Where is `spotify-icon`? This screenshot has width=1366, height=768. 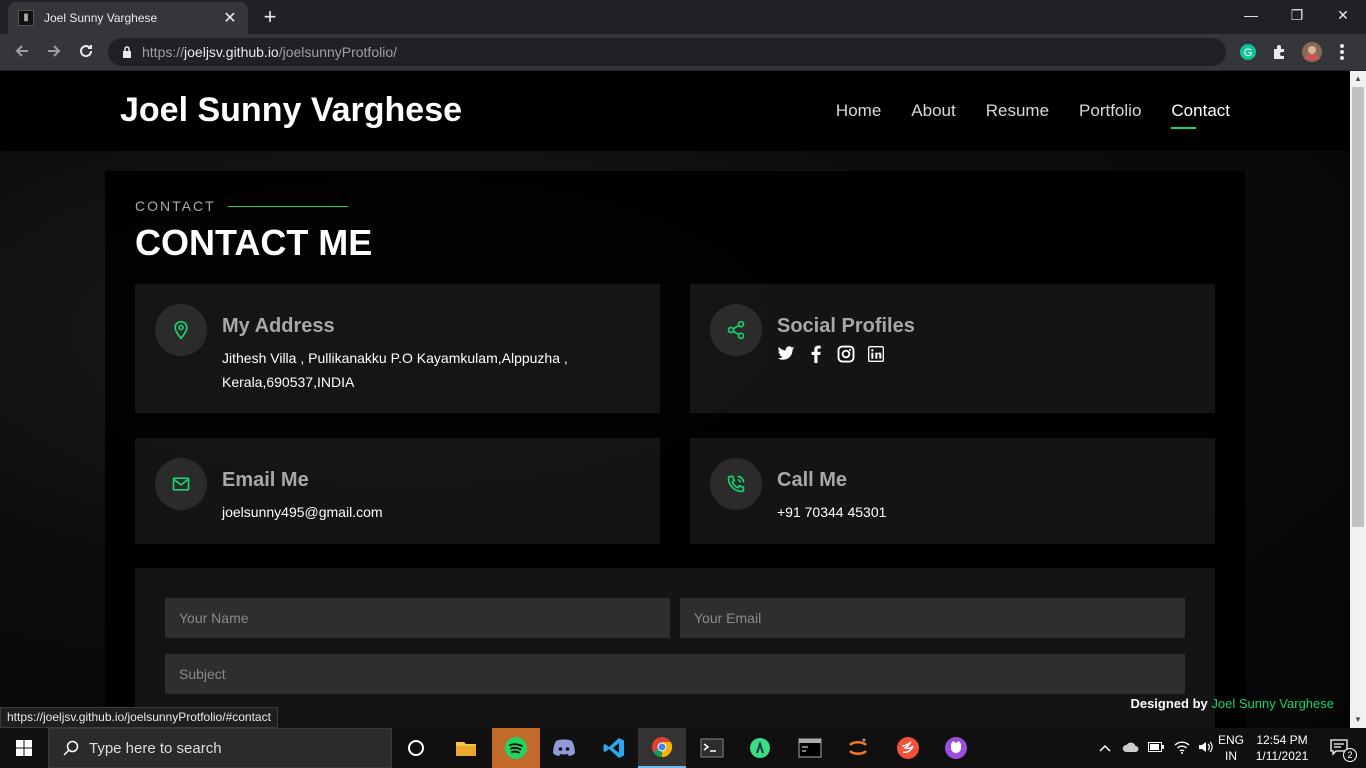
spotify-icon is located at coordinates (516, 748).